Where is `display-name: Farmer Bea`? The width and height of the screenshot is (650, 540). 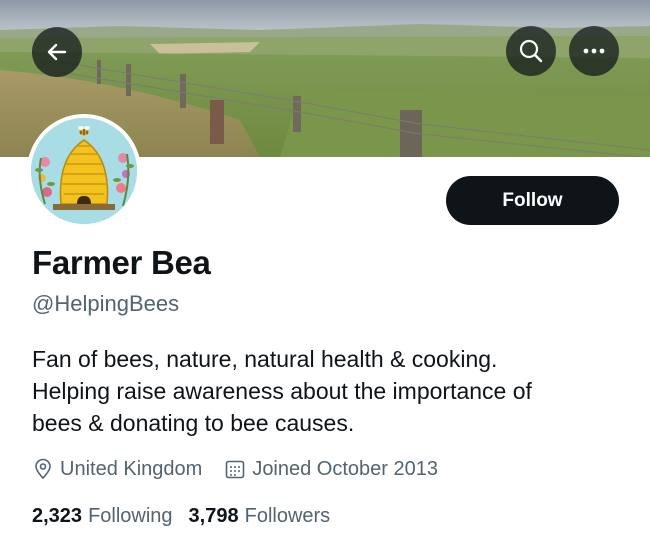 display-name: Farmer Bea is located at coordinates (121, 262).